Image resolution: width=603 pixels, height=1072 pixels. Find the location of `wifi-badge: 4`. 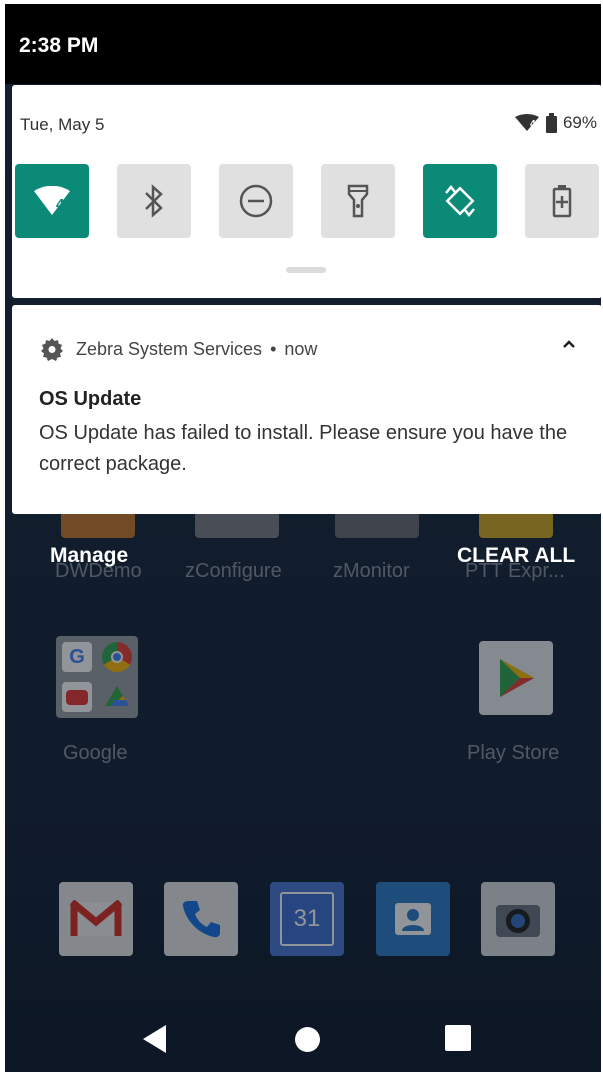

wifi-badge: 4 is located at coordinates (532, 124).